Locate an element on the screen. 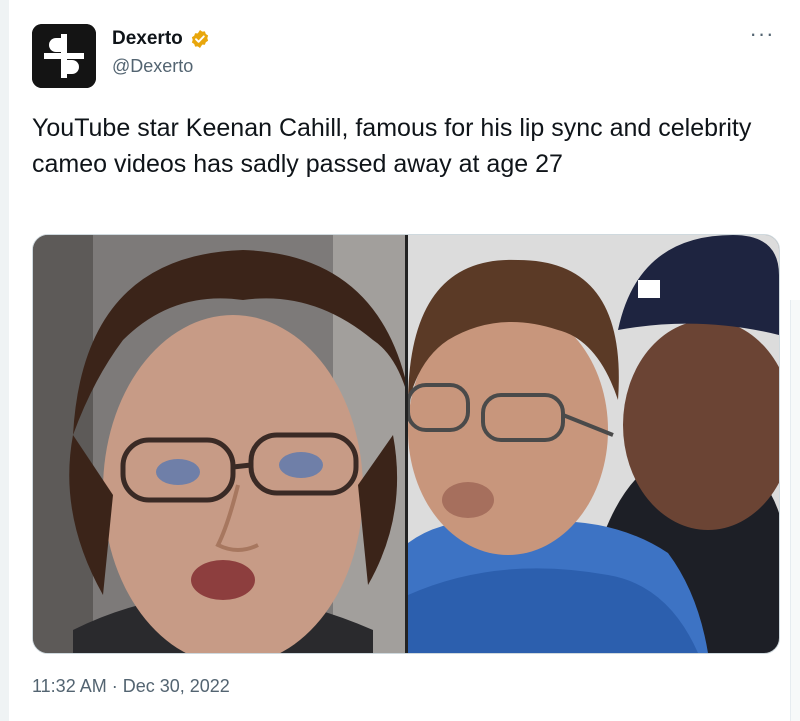 This screenshot has width=800, height=721. dexerto-logo-icon is located at coordinates (64, 56).